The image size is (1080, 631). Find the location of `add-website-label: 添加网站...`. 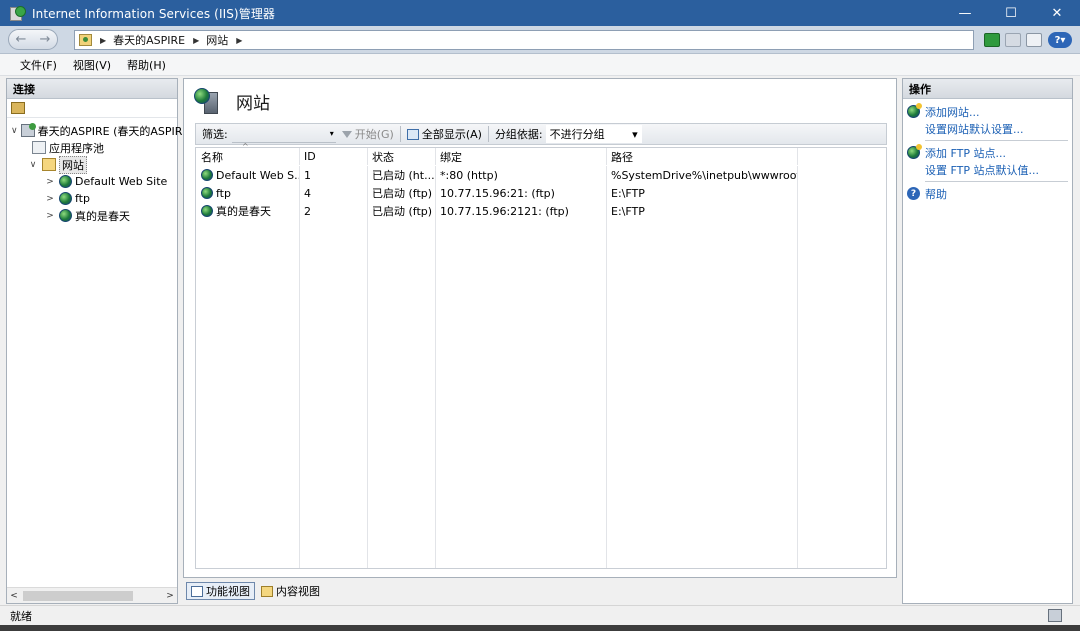

add-website-label: 添加网站... is located at coordinates (952, 112).